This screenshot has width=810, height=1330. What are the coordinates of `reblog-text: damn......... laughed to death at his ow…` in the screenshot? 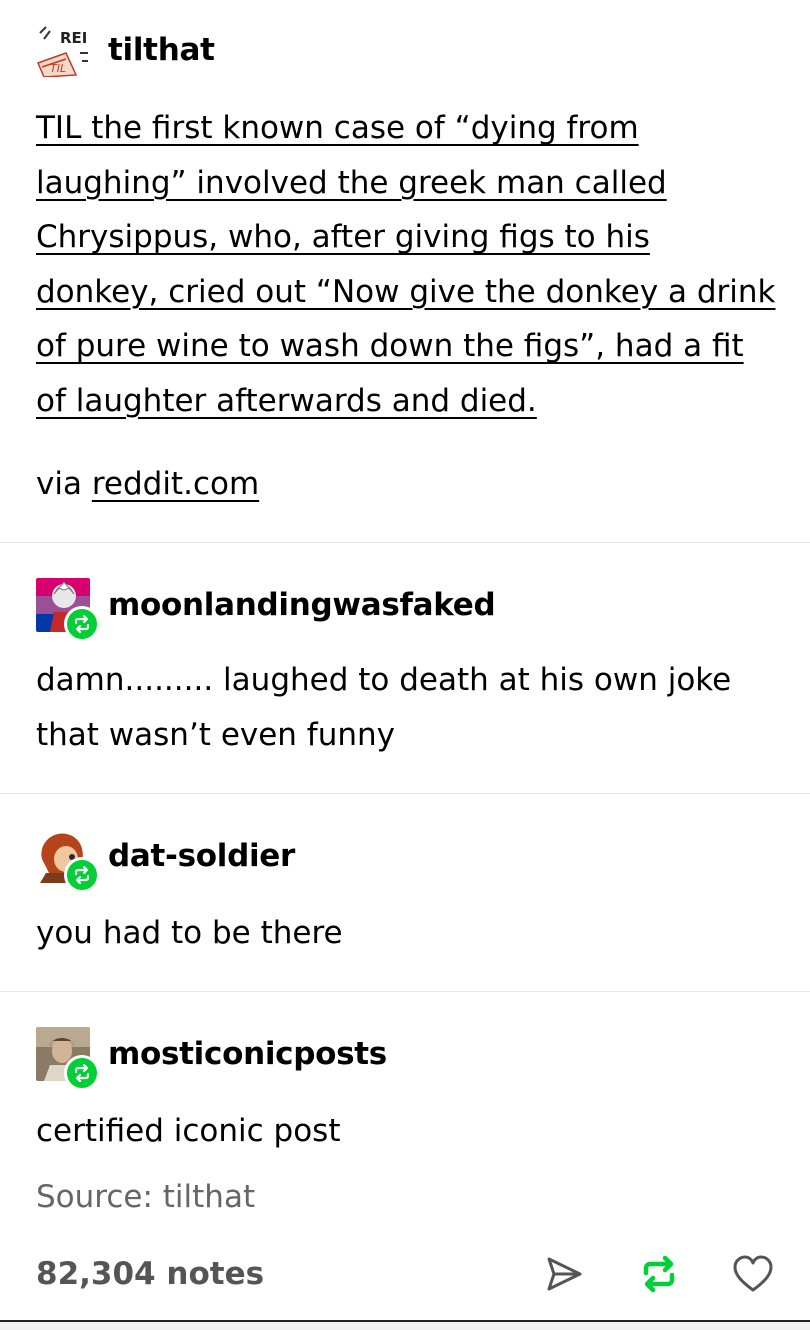 It's located at (384, 707).